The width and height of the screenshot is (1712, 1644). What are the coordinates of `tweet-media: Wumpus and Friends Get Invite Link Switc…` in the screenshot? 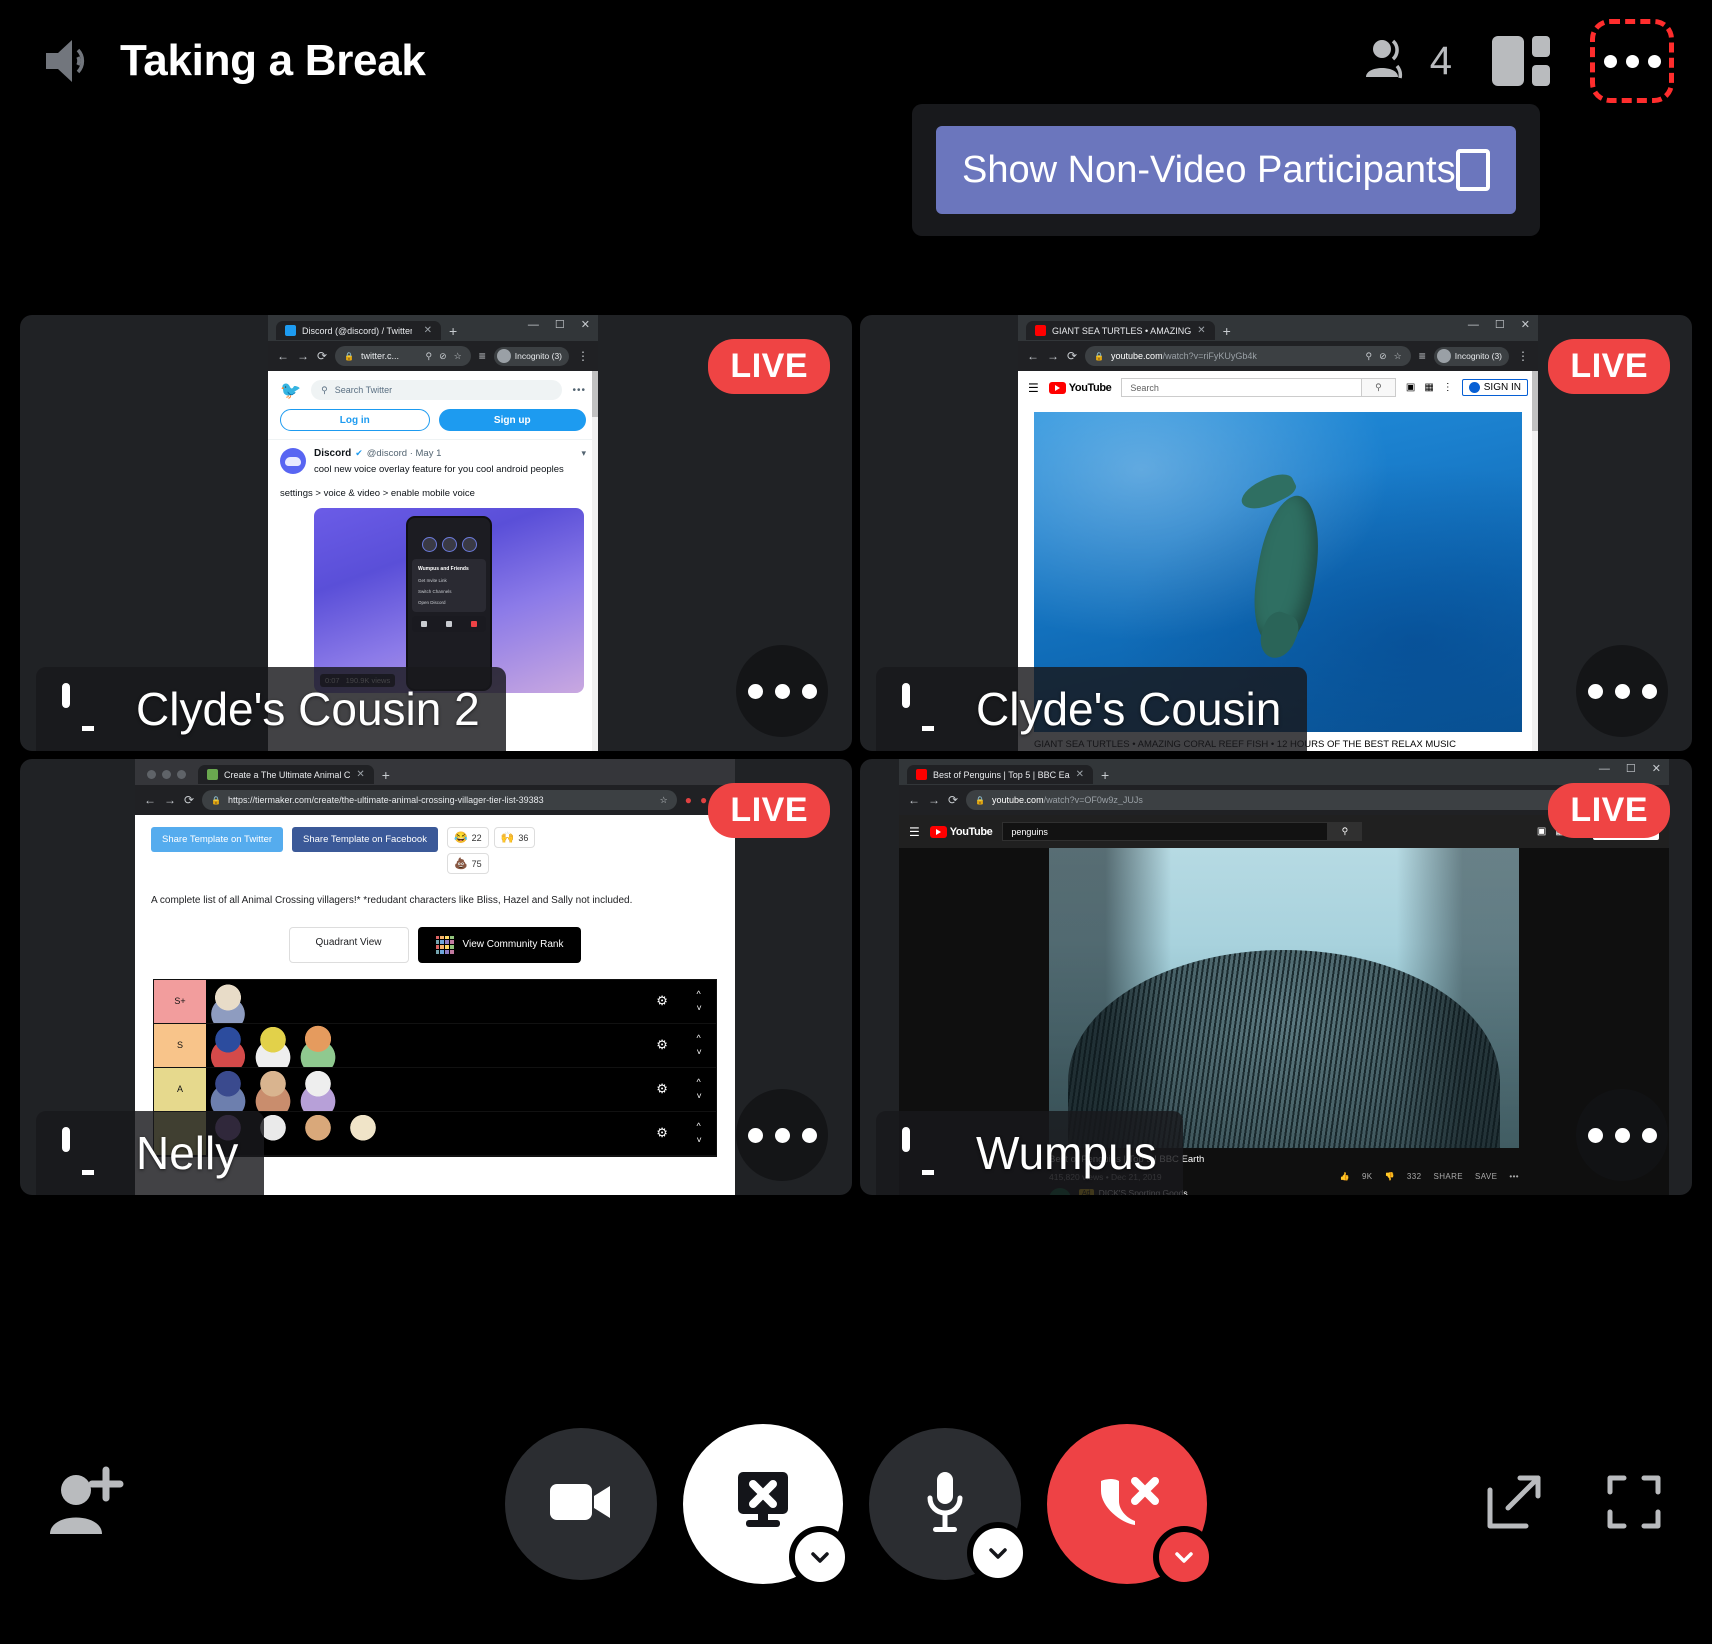 It's located at (449, 600).